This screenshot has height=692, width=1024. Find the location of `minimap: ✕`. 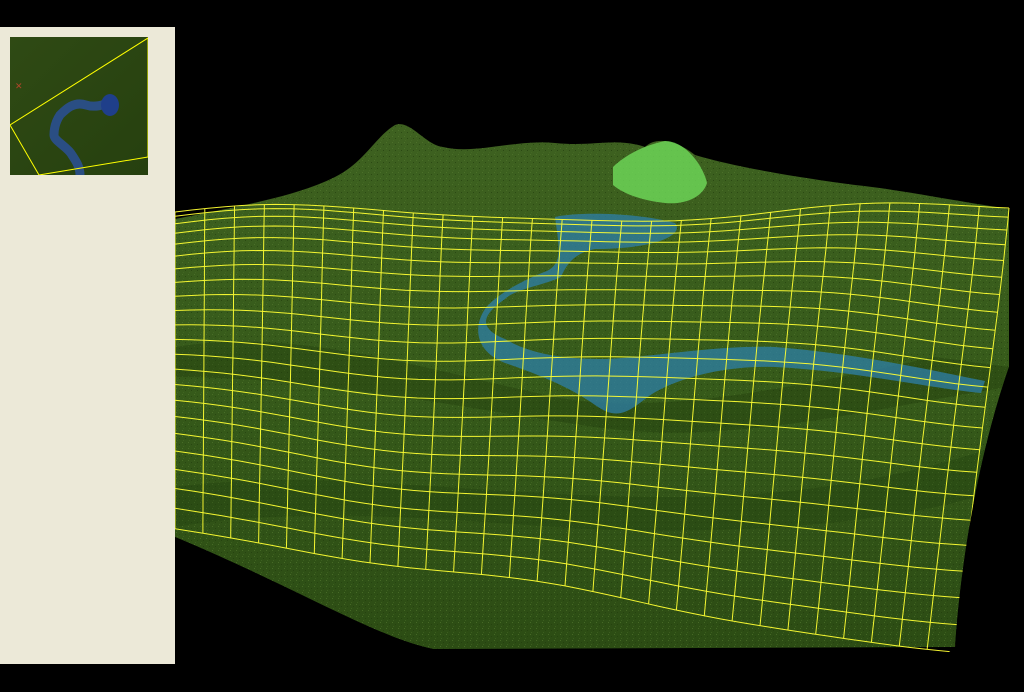

minimap: ✕ is located at coordinates (79, 106).